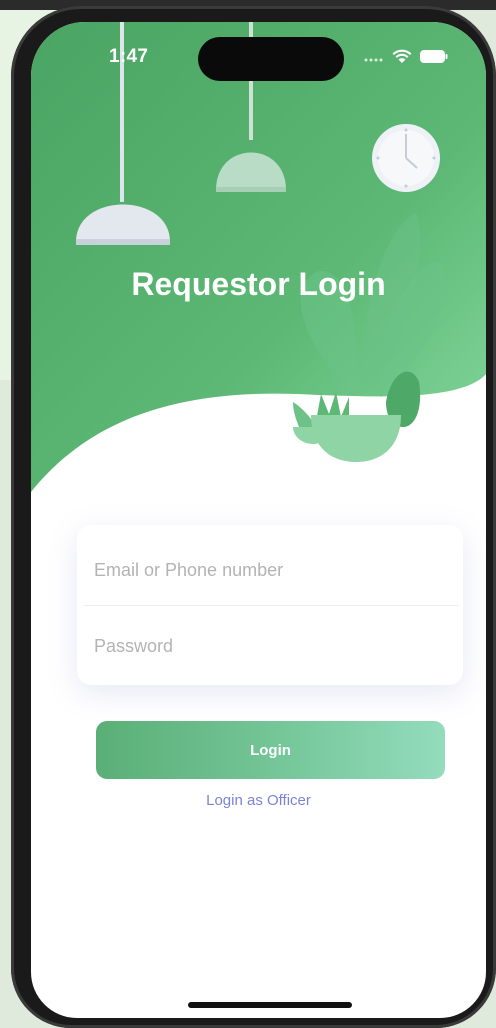 The width and height of the screenshot is (496, 1028). What do you see at coordinates (434, 59) in the screenshot?
I see `battery-icon` at bounding box center [434, 59].